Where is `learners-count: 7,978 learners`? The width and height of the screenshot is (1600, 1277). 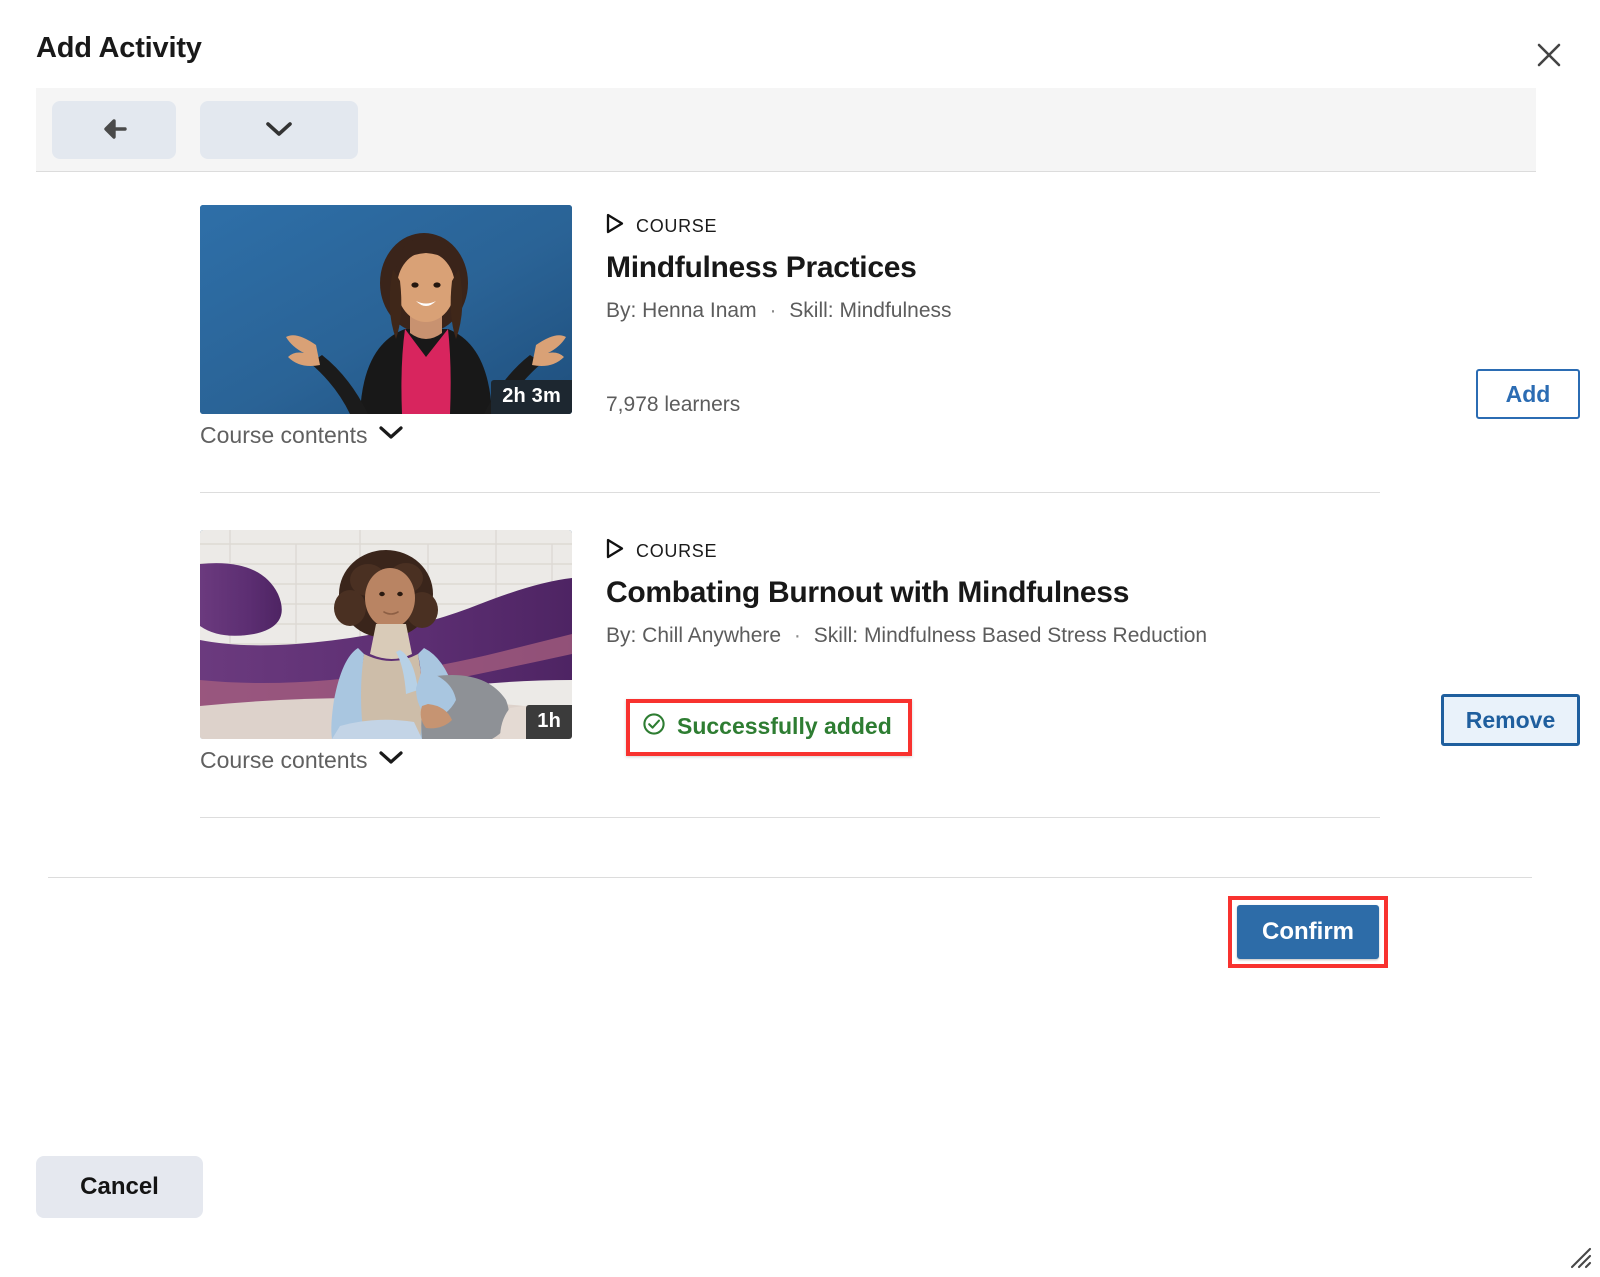
learners-count: 7,978 learners is located at coordinates (673, 404).